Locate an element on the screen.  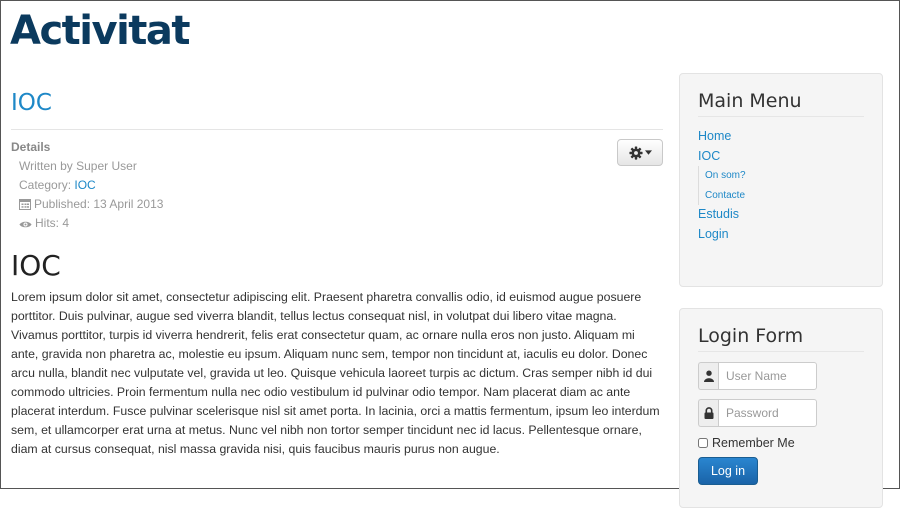
main-menu: Home IOC On som? Contacte Estudis Login is located at coordinates (781, 185).